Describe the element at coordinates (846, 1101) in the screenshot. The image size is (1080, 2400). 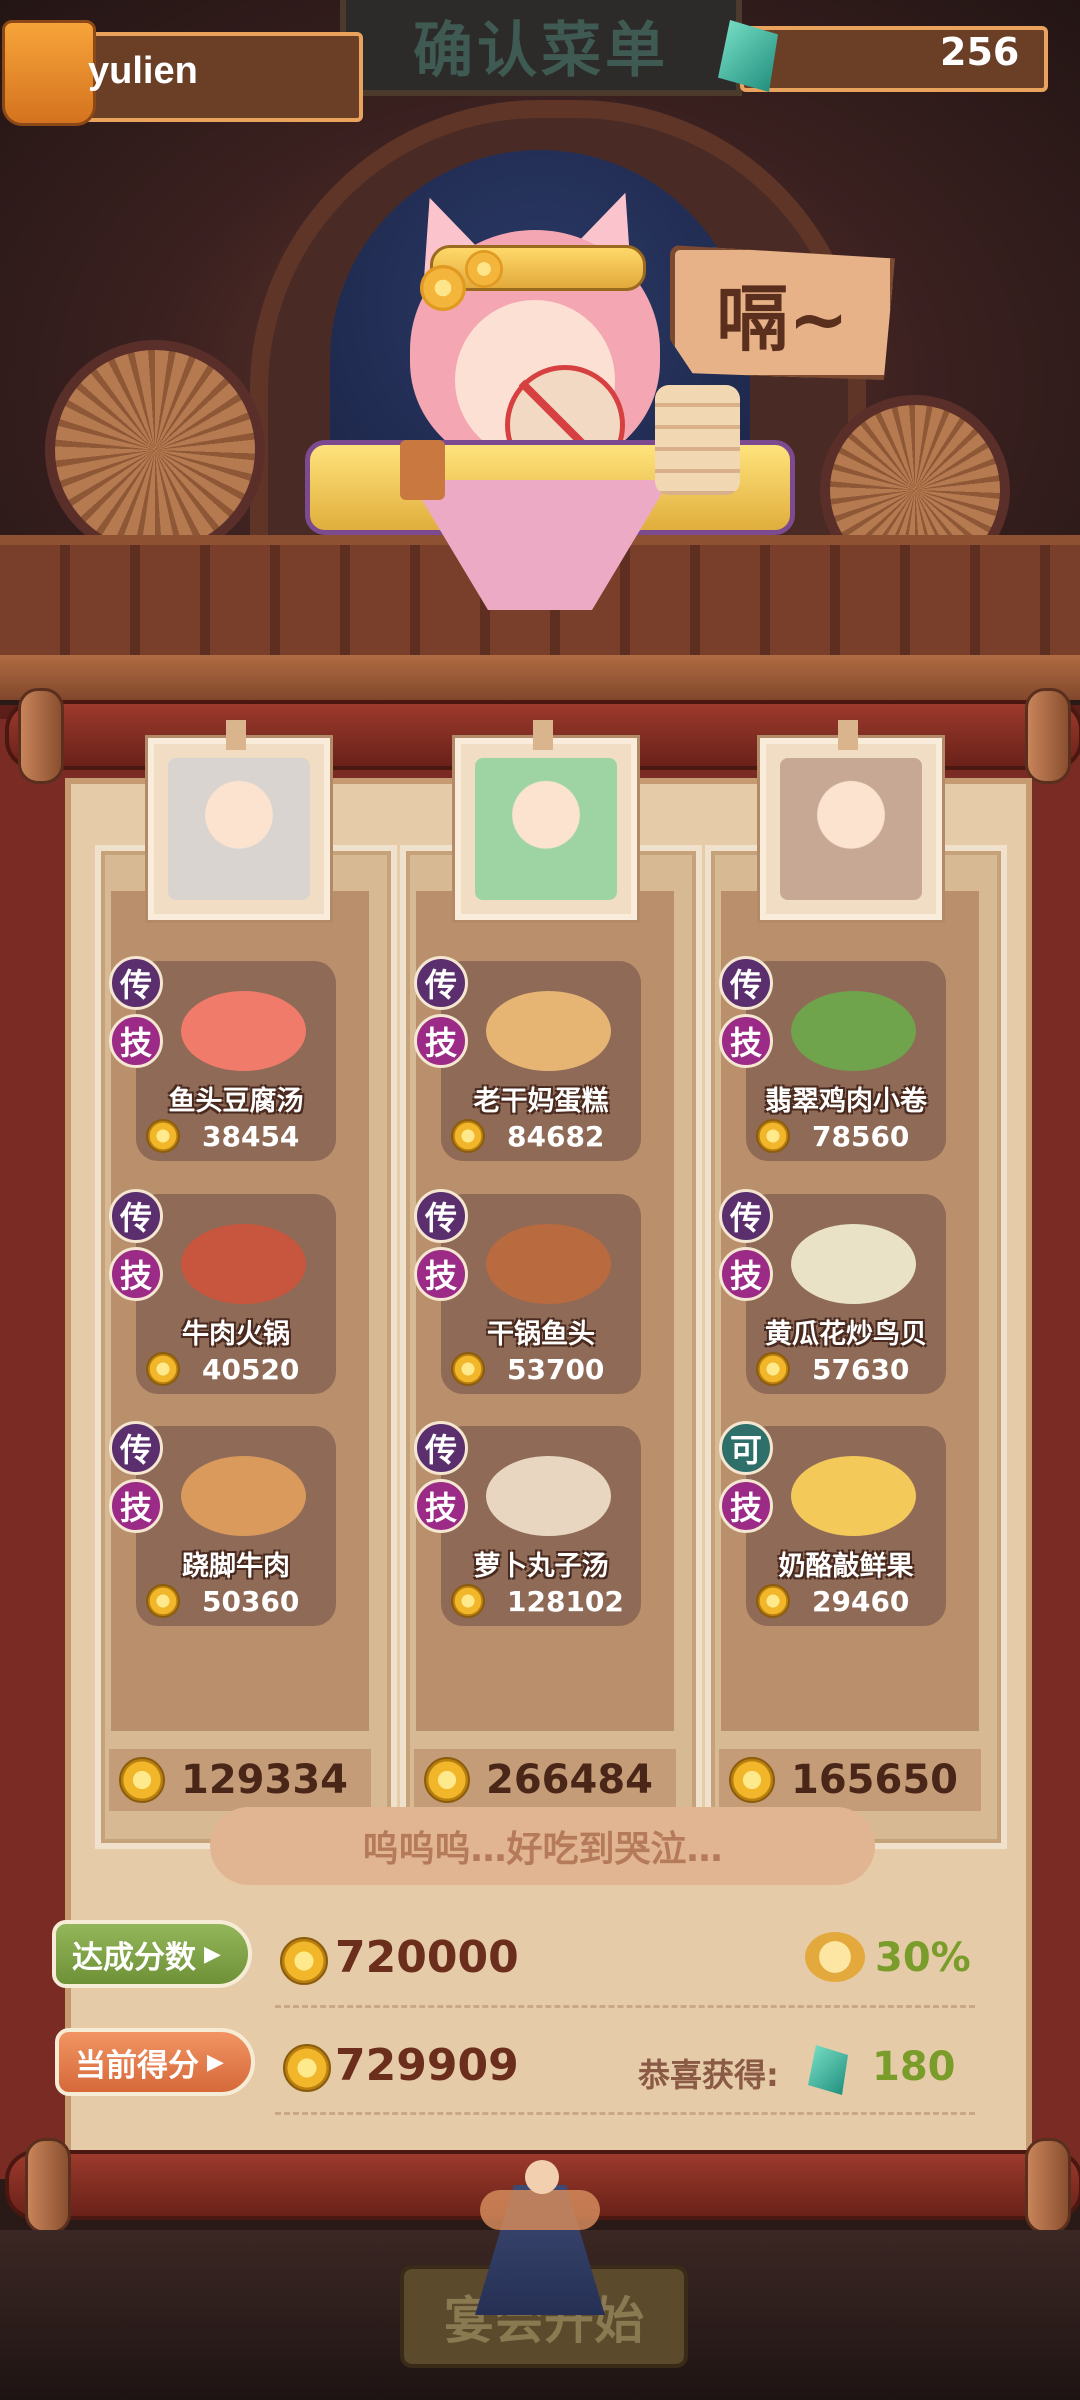
I see `dish-name: 翡翠鸡肉小卷` at that location.